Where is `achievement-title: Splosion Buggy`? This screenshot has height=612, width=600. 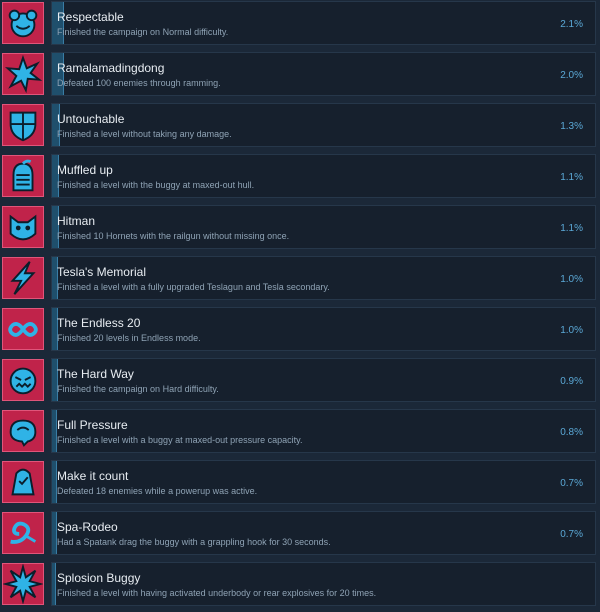 achievement-title: Splosion Buggy is located at coordinates (99, 578).